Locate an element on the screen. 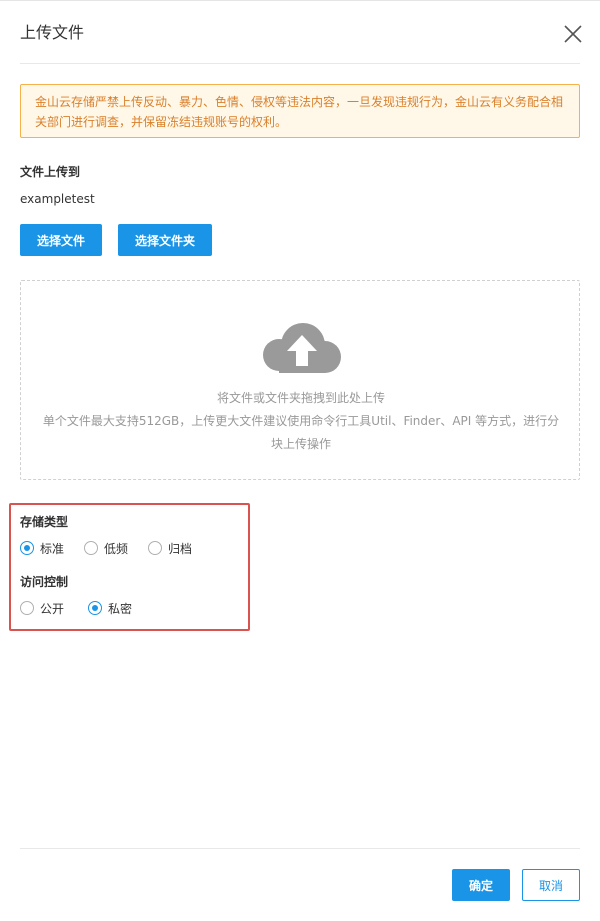 The height and width of the screenshot is (921, 600). cancel-button: 取消 is located at coordinates (551, 885).